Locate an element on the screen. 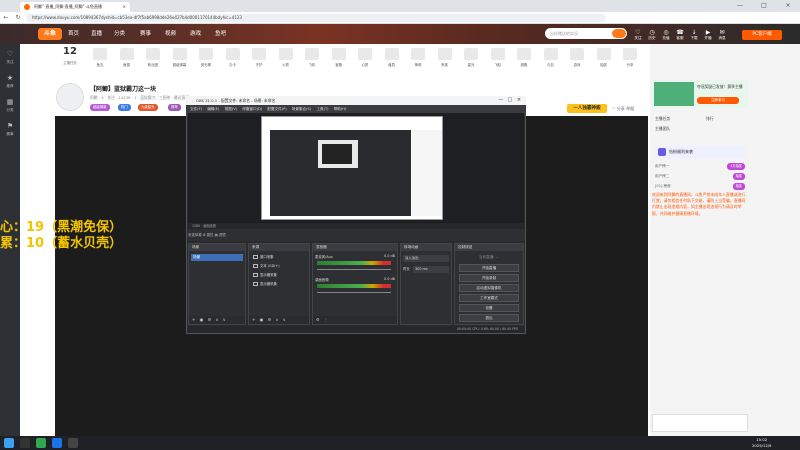 The width and height of the screenshot is (800, 450). gift-item: 火箭 is located at coordinates (286, 56).